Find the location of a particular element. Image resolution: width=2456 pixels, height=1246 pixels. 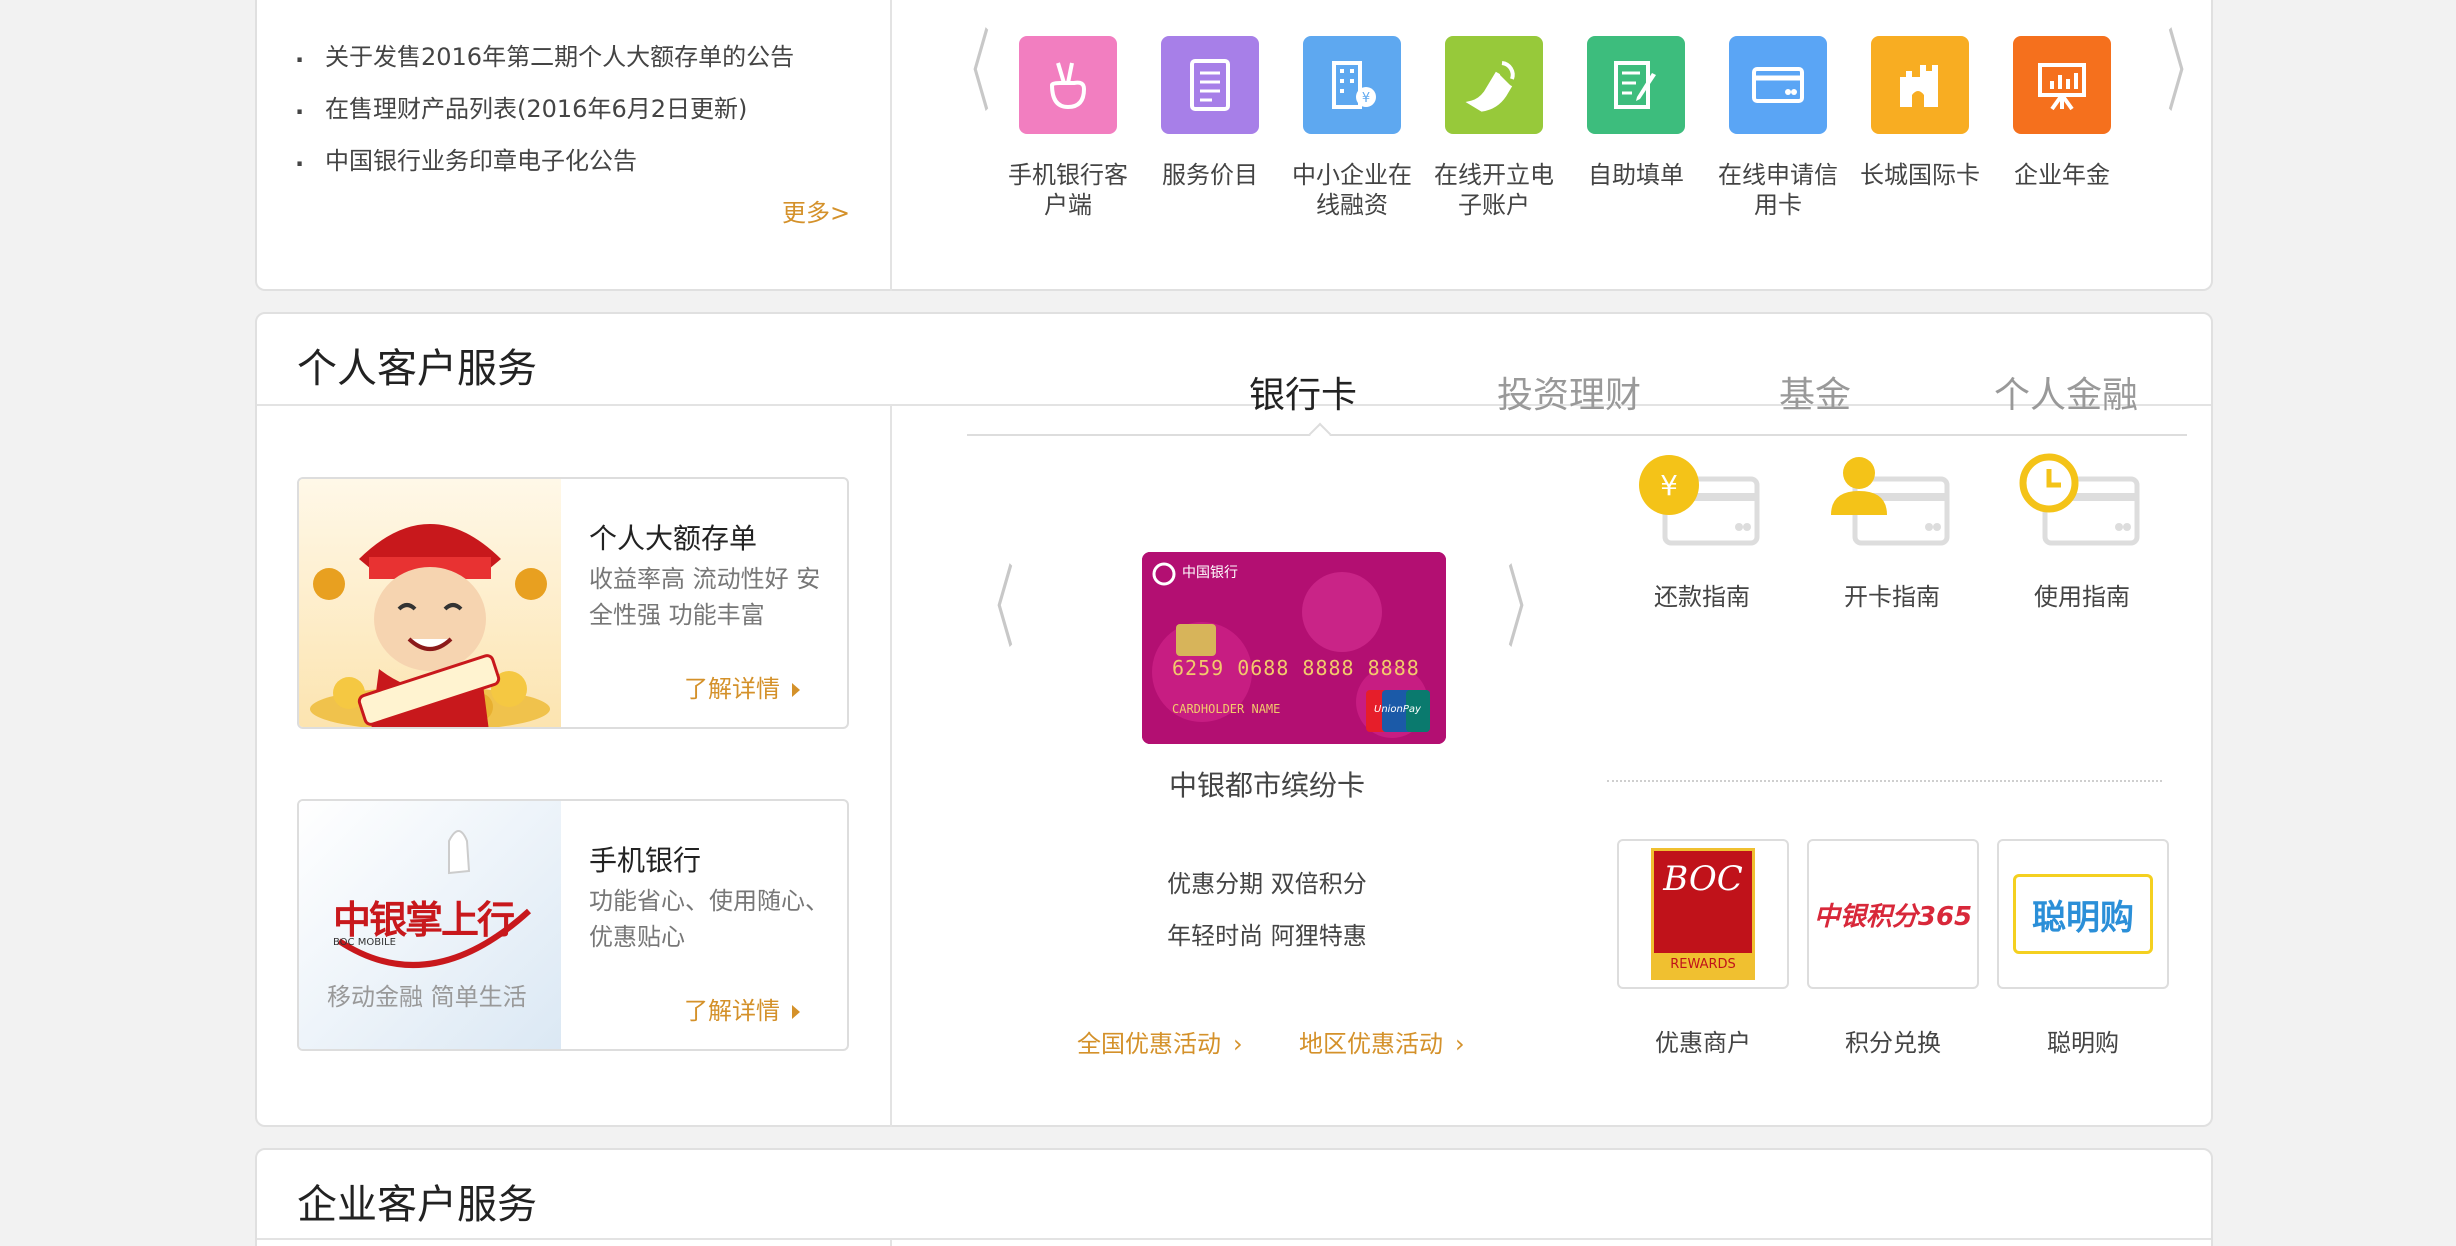

card-bank-name: 中国银行 is located at coordinates (1210, 573).